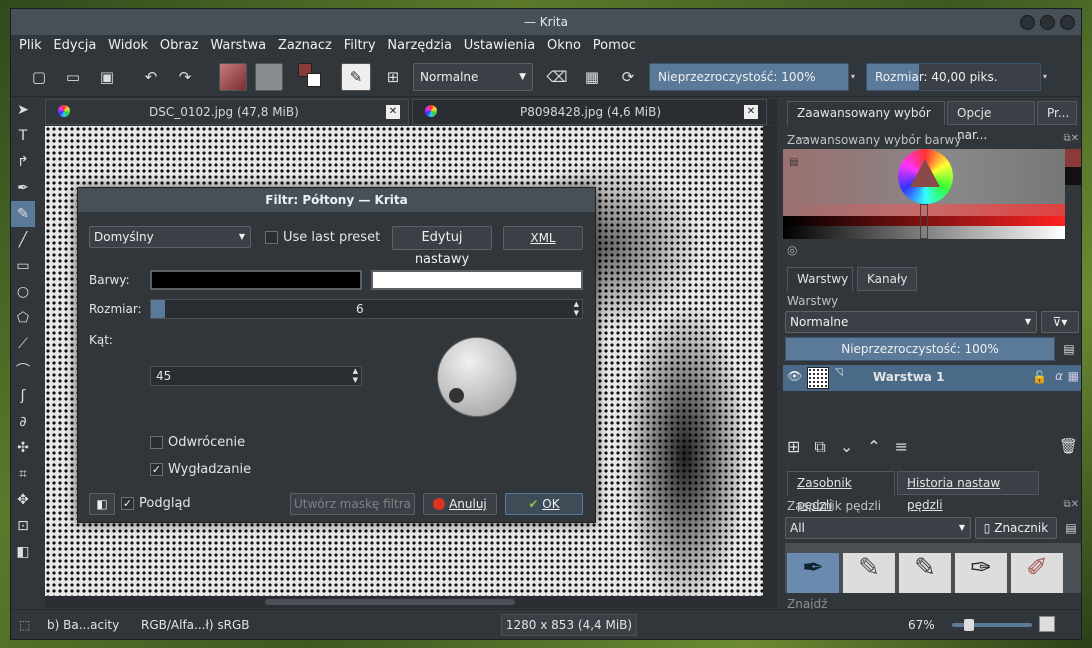 The height and width of the screenshot is (648, 1092). Describe the element at coordinates (23, 526) in the screenshot. I see `transform-tool-icon: ⊡` at that location.